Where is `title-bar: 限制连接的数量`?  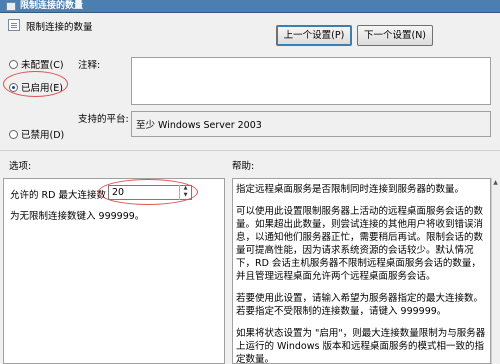 title-bar: 限制连接的数量 is located at coordinates (250, 6).